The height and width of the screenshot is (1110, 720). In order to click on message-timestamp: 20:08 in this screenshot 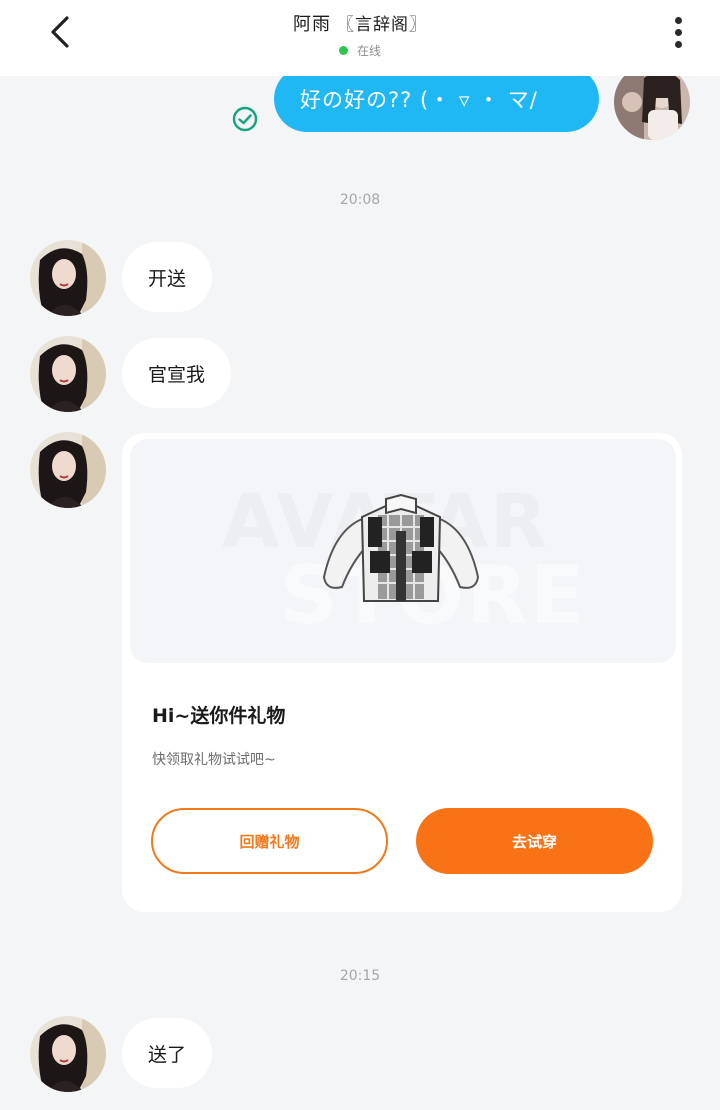, I will do `click(360, 200)`.